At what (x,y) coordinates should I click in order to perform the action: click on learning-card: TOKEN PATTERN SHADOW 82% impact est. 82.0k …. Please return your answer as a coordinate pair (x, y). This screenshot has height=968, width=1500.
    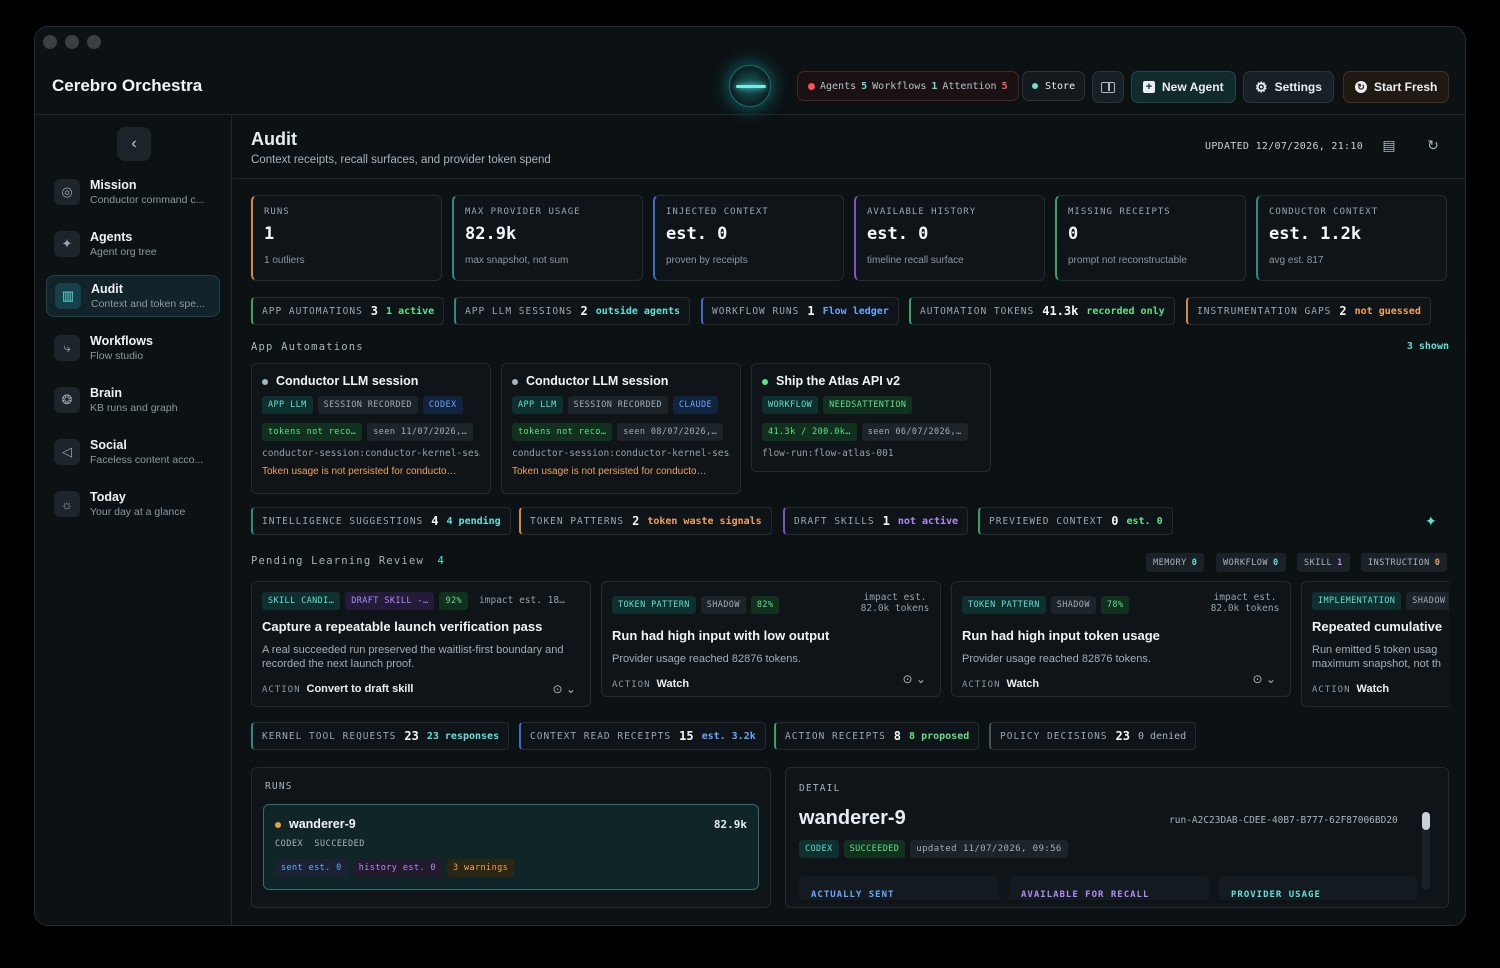
    Looking at the image, I should click on (771, 639).